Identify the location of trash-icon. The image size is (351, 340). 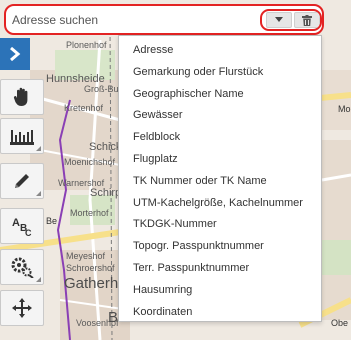
(307, 20).